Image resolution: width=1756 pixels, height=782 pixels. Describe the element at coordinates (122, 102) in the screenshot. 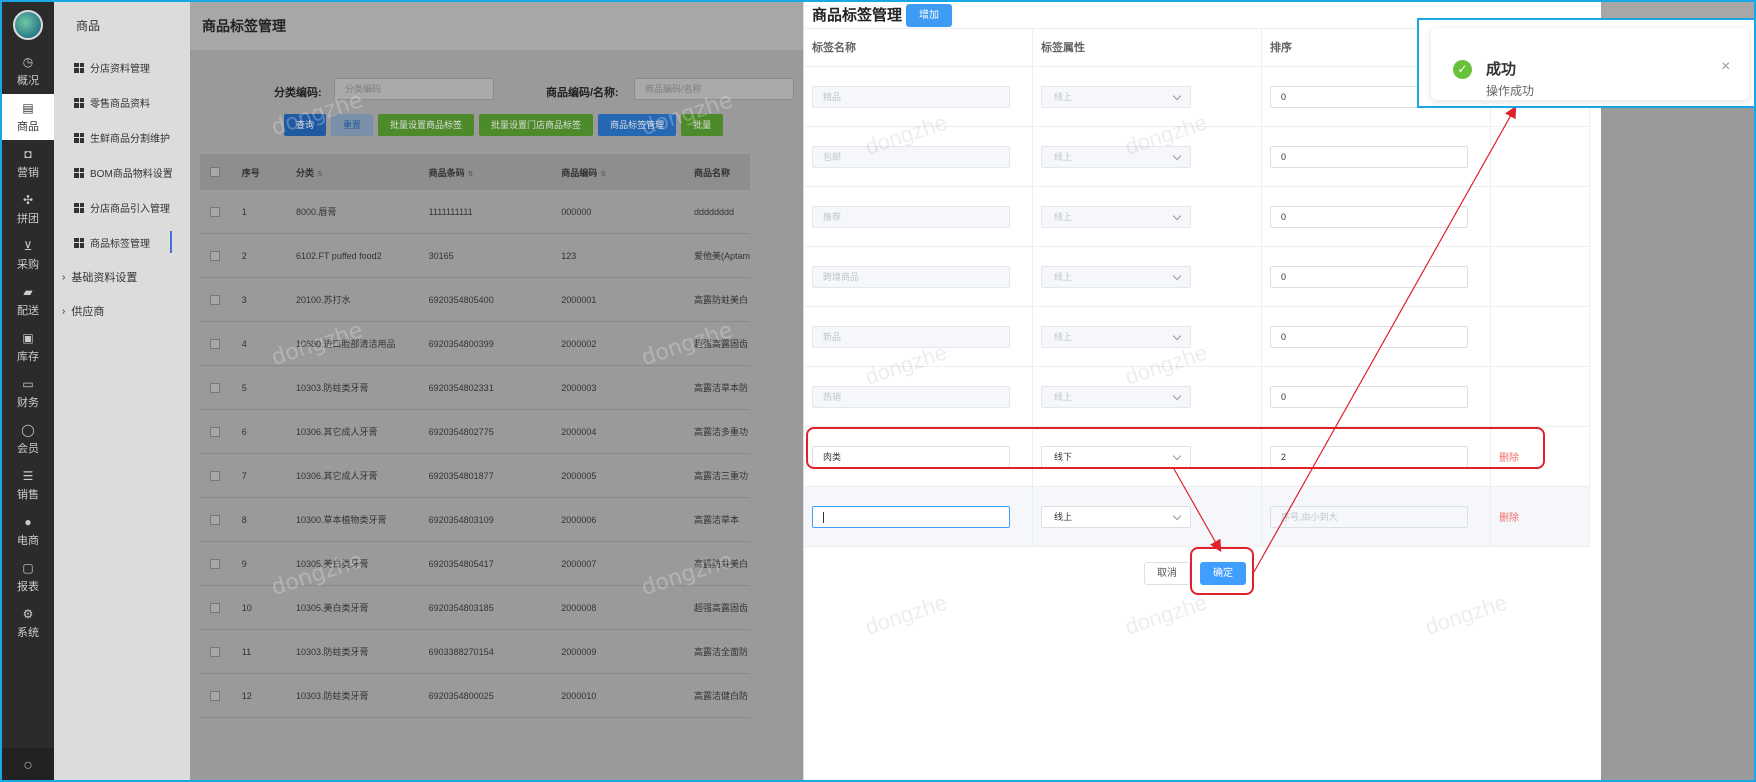

I see `submenu-item: 零售商品资料` at that location.